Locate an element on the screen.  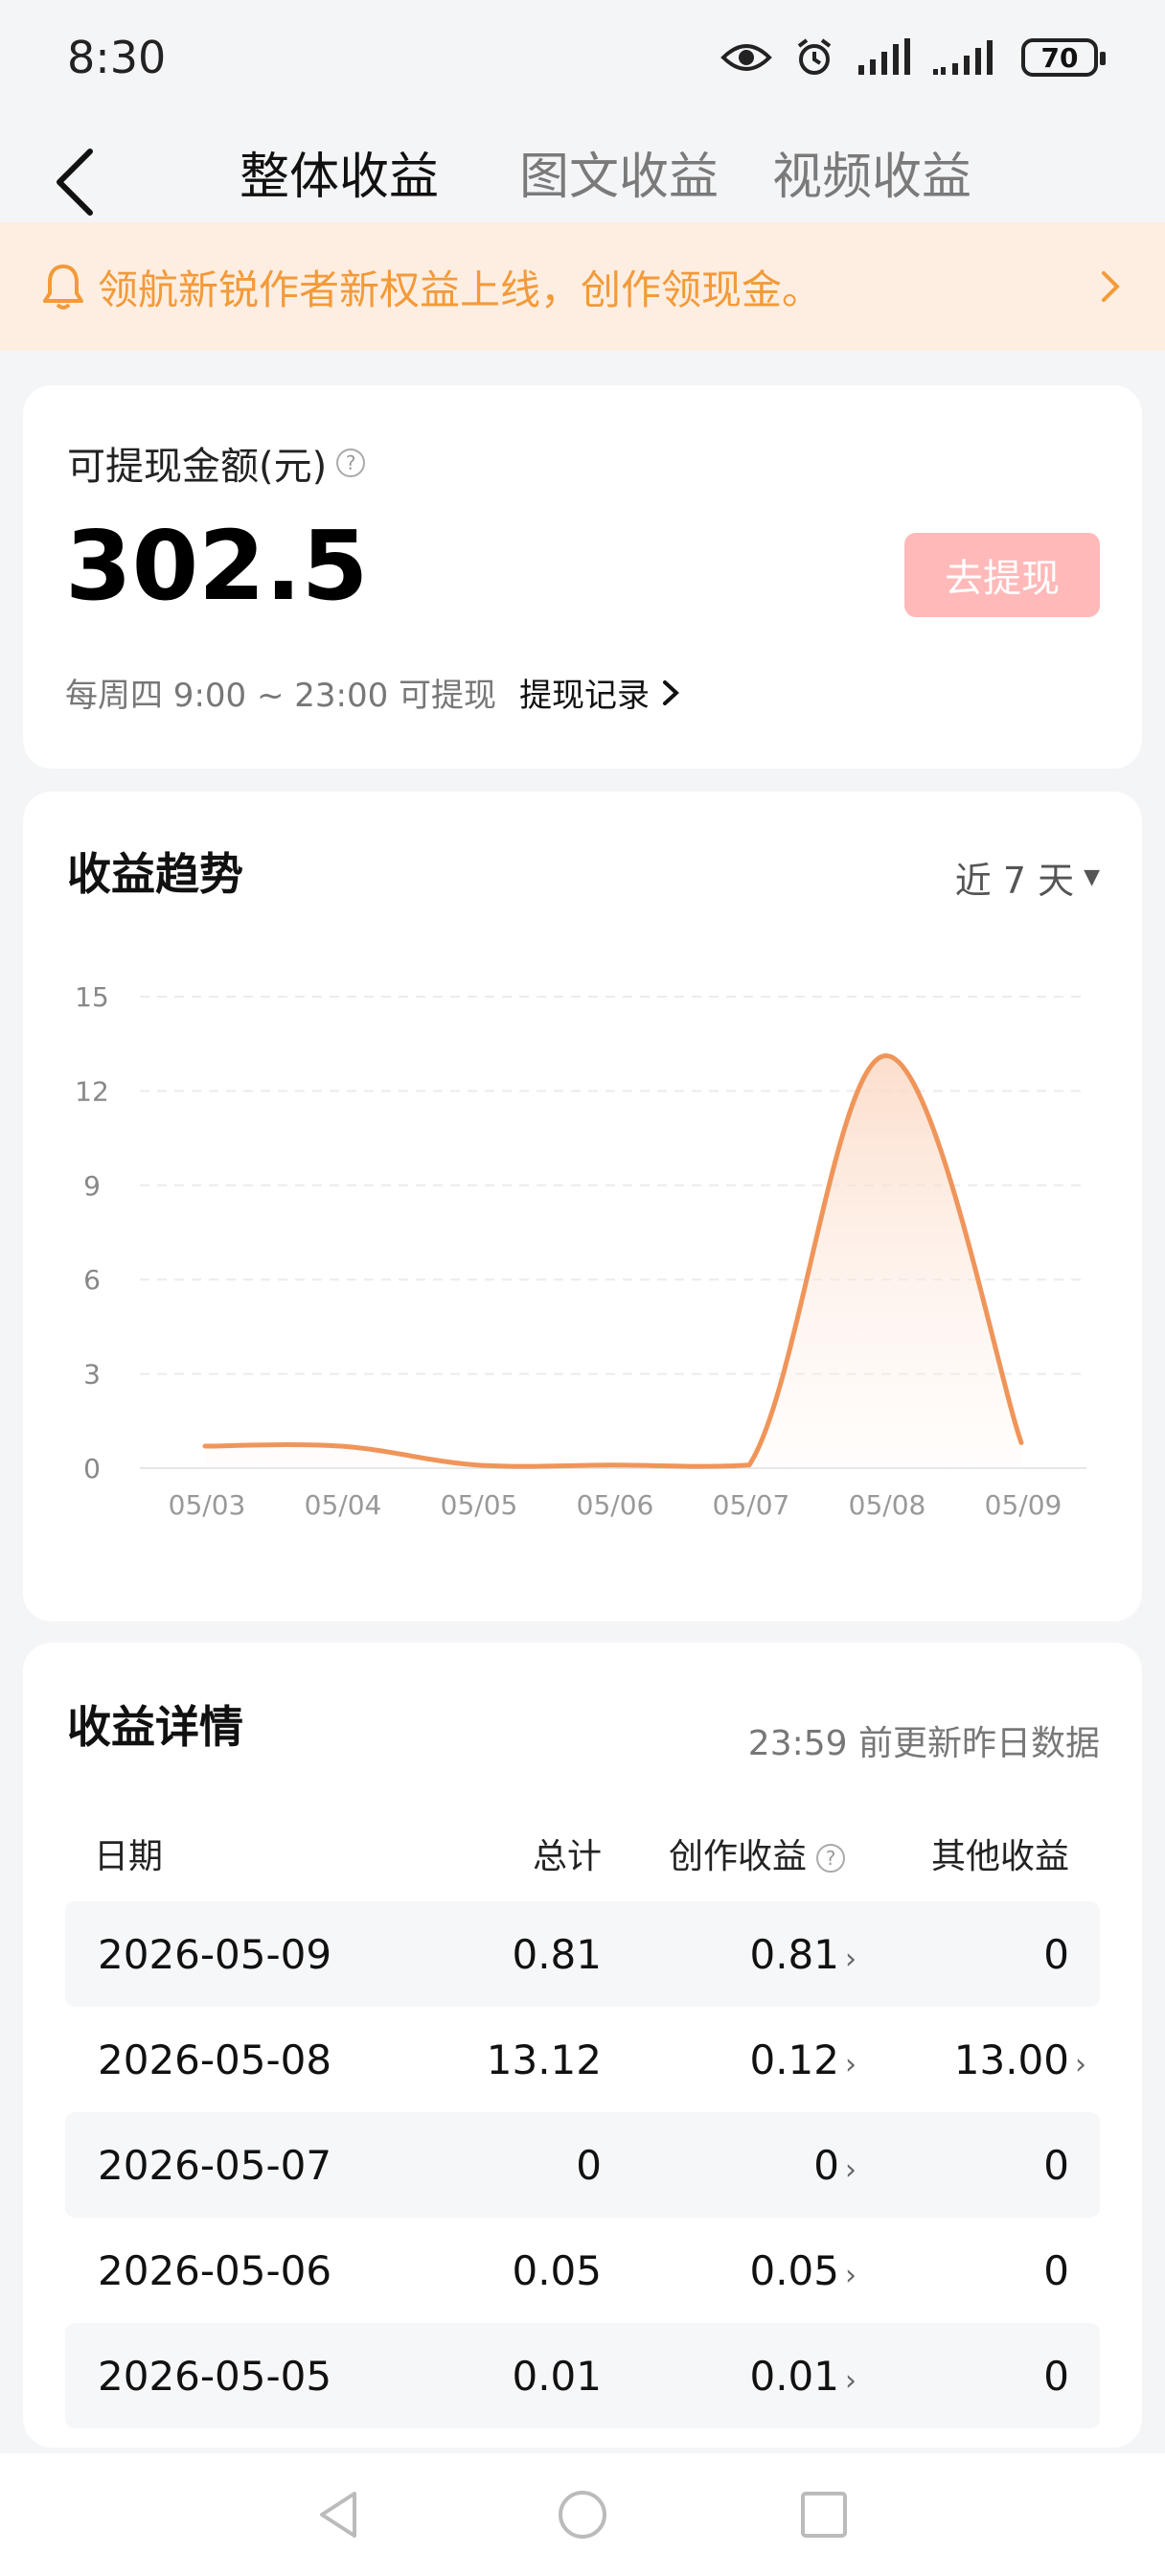
cell-total: 0.01 is located at coordinates (557, 2376).